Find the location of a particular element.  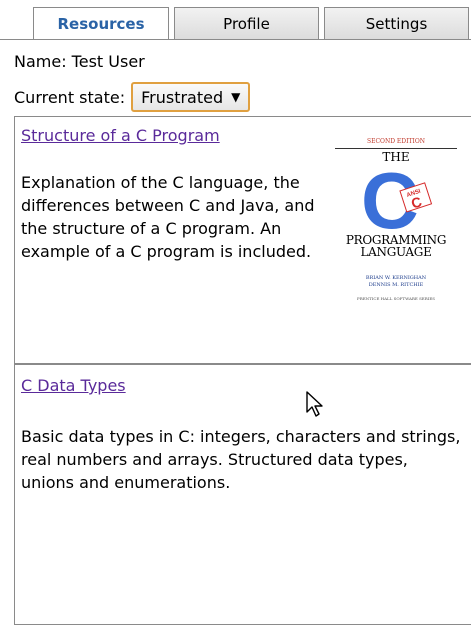

current-state-select: Frustrated ▼ is located at coordinates (191, 97).